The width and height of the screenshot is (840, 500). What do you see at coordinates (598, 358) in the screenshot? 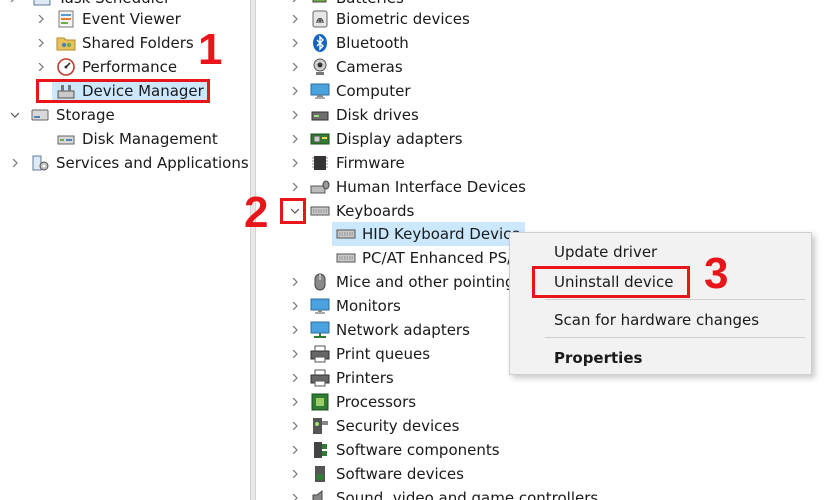
I see `menu-properties: Properties` at bounding box center [598, 358].